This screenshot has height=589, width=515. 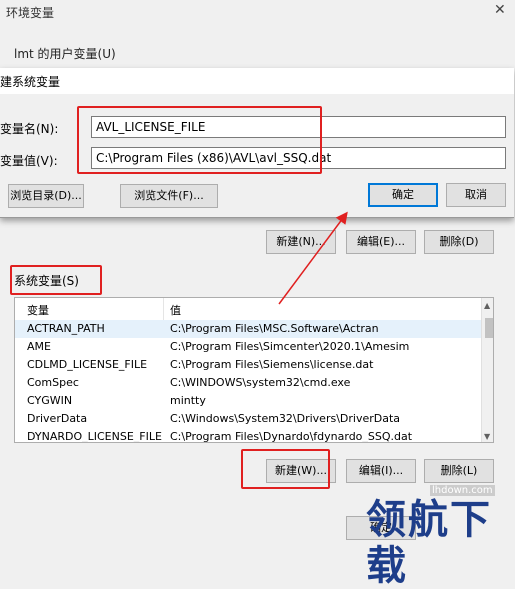 I want to click on watermark-url: lhdown.com, so click(x=462, y=490).